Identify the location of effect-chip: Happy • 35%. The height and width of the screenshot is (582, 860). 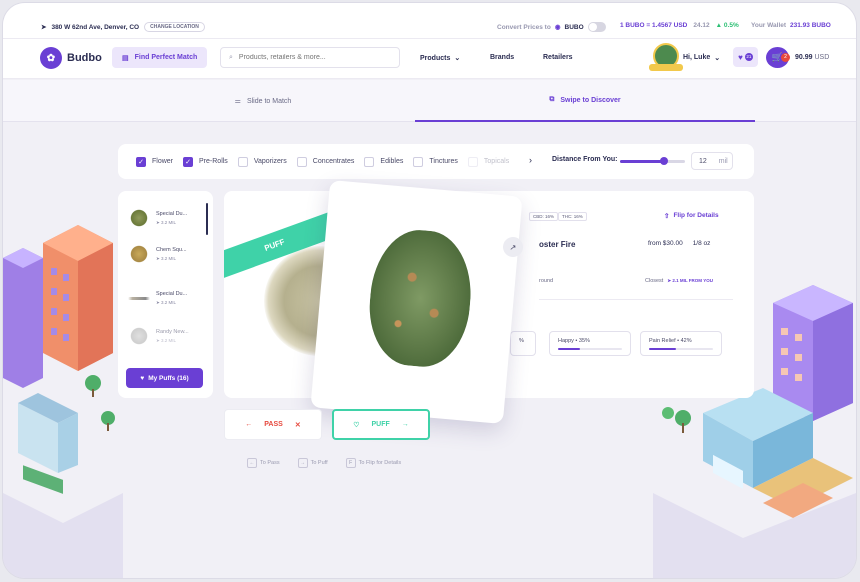
(590, 343).